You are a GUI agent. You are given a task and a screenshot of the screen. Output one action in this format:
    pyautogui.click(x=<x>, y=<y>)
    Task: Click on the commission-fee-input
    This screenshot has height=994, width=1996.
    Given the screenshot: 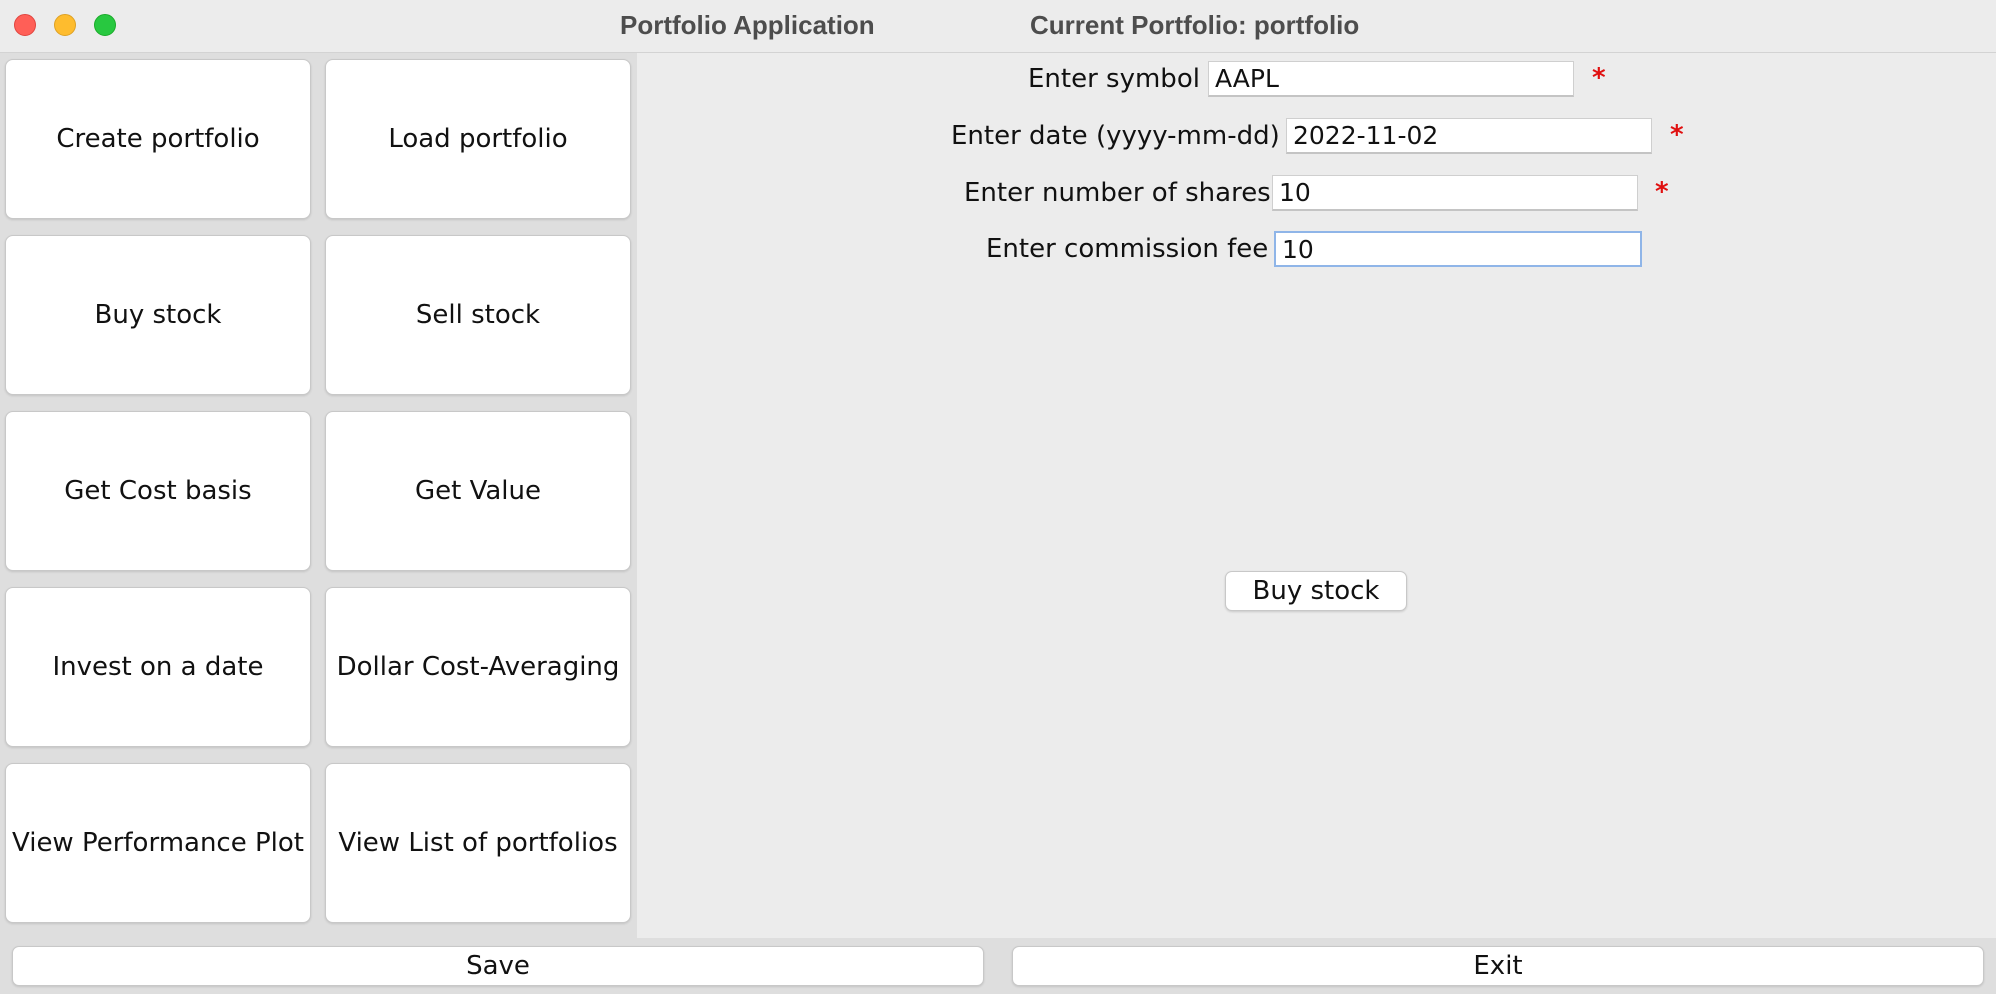 What is the action you would take?
    pyautogui.click(x=1458, y=249)
    